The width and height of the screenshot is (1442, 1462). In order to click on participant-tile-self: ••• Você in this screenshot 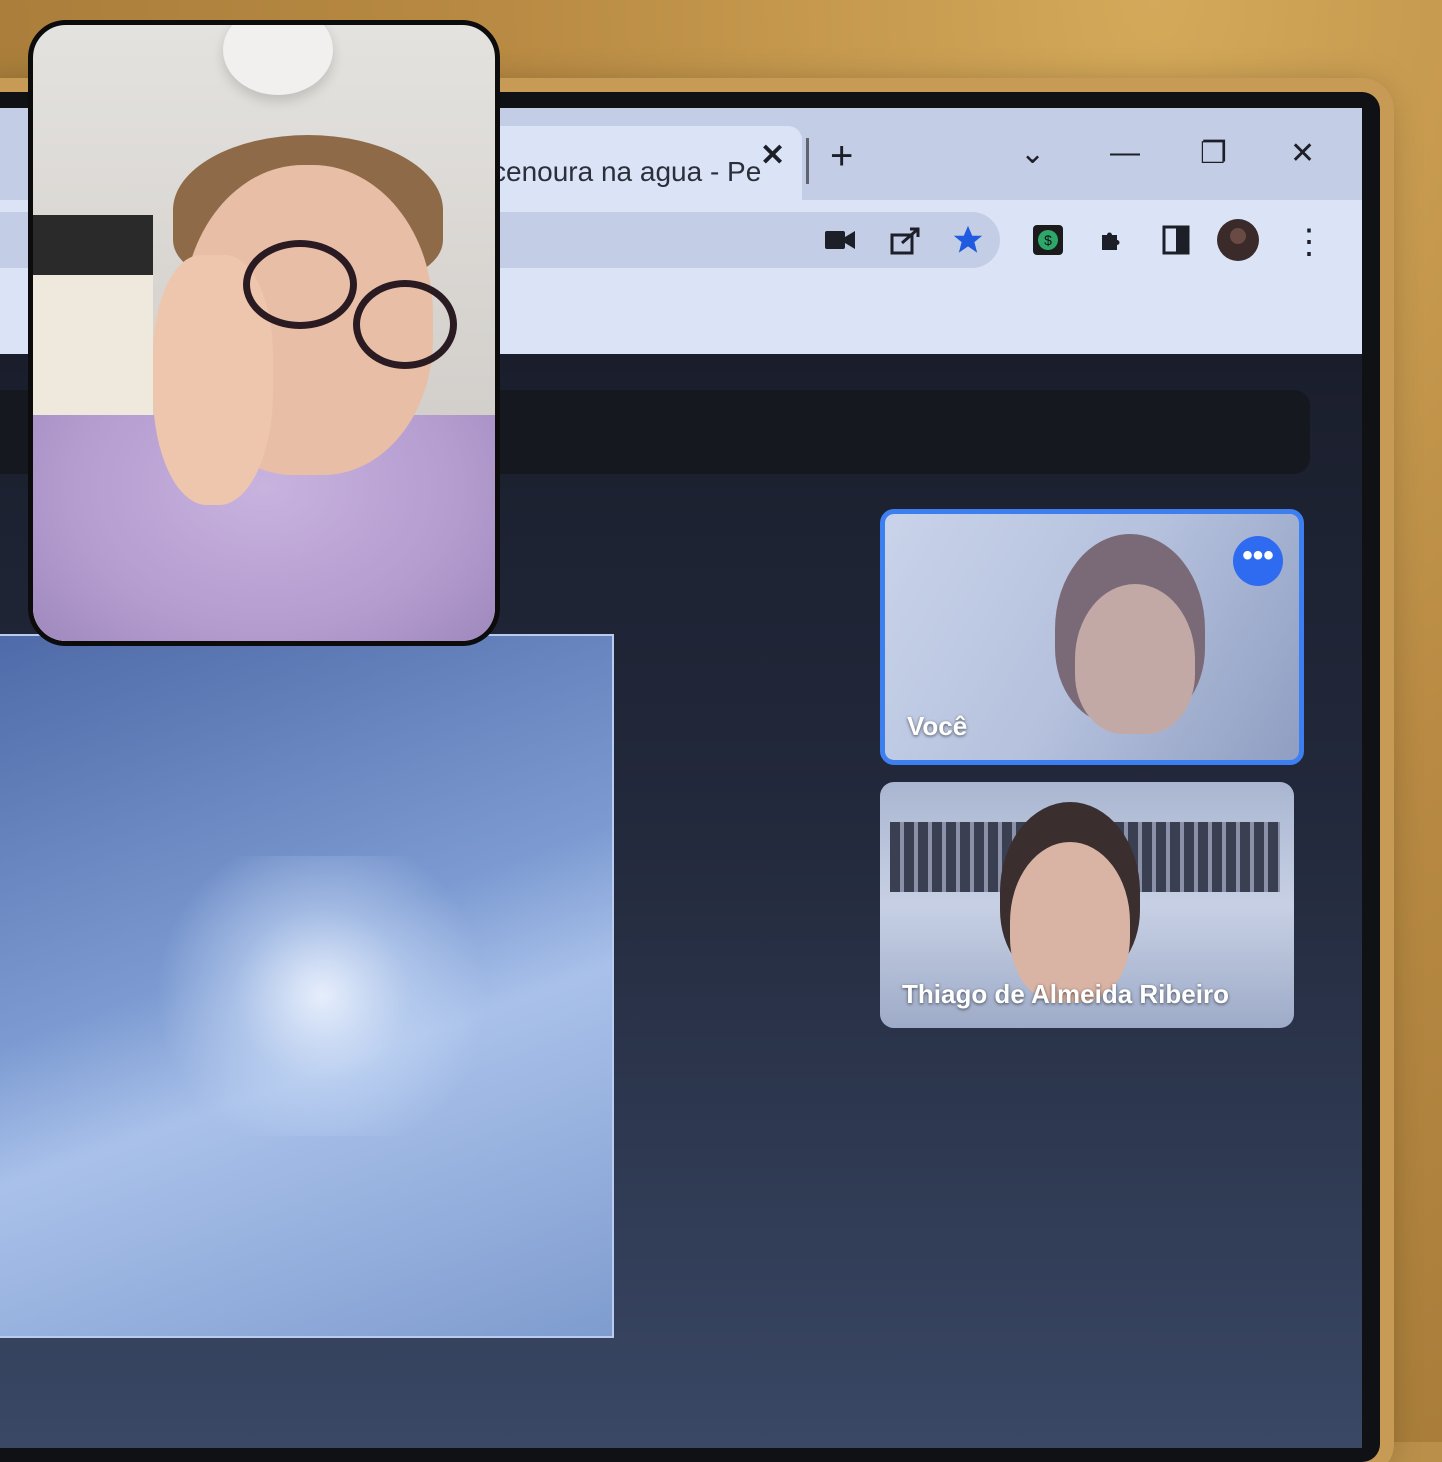, I will do `click(1092, 637)`.